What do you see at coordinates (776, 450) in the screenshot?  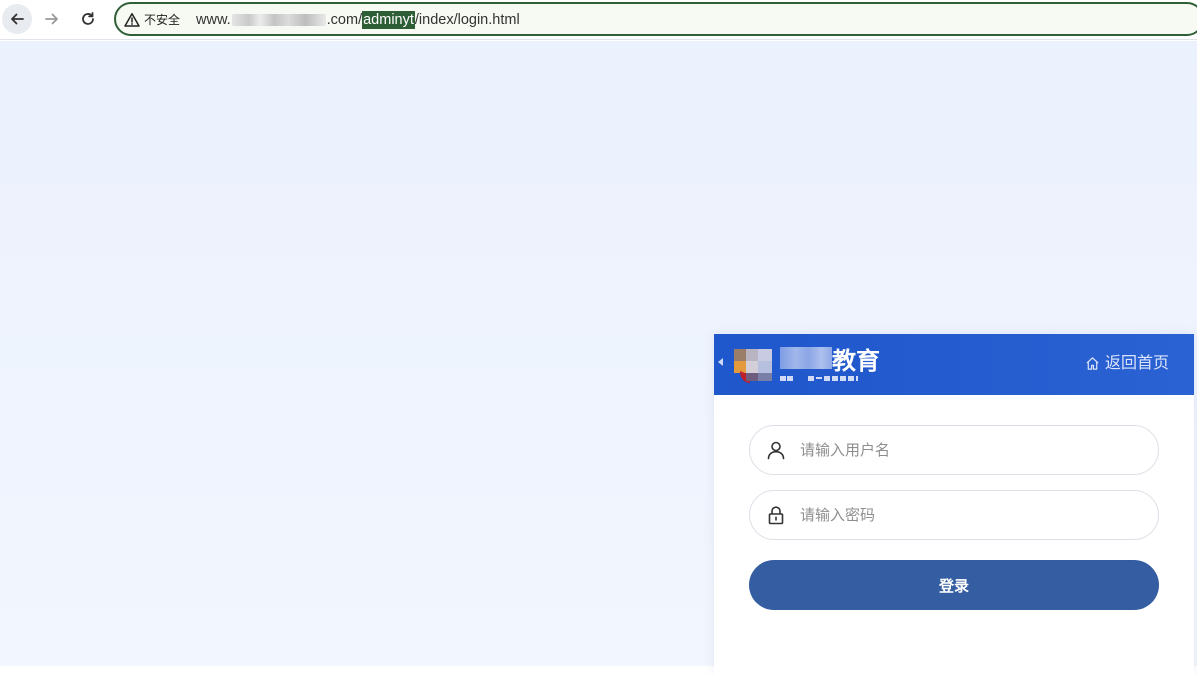 I see `user-icon` at bounding box center [776, 450].